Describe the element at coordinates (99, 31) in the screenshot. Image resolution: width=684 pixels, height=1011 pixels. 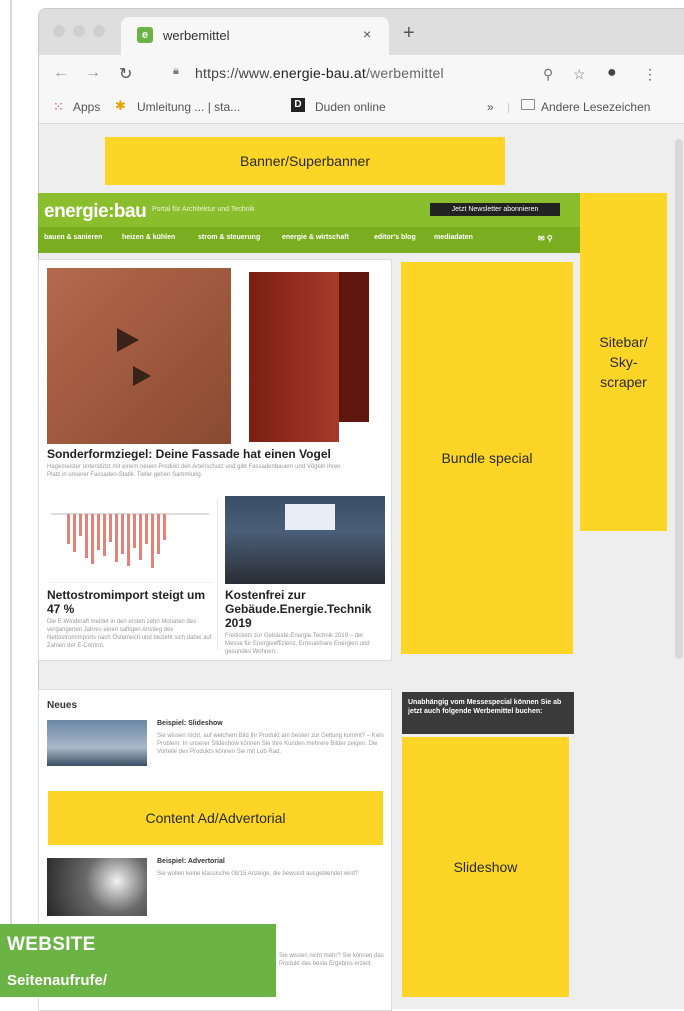
I see `window-maximize-dot` at that location.